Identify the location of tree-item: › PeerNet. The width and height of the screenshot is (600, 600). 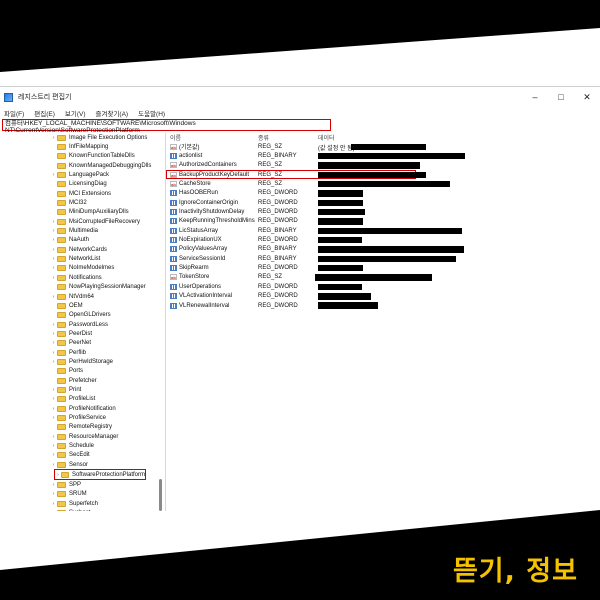
(82, 343).